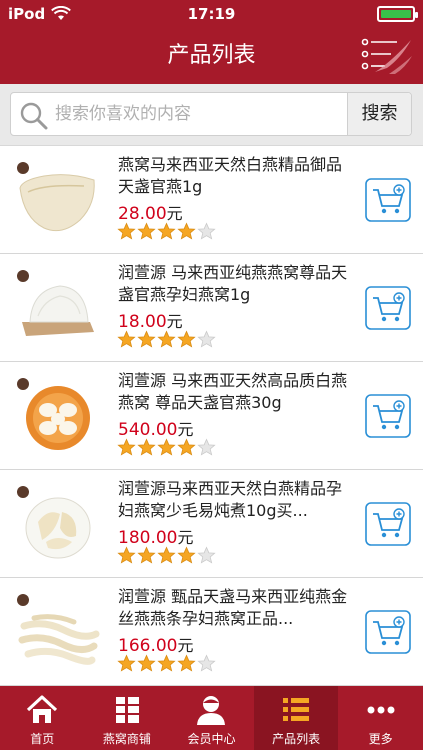  I want to click on product-name: 燕窝马来西亚天然白燕精品御品天盏官燕1g, so click(236, 176).